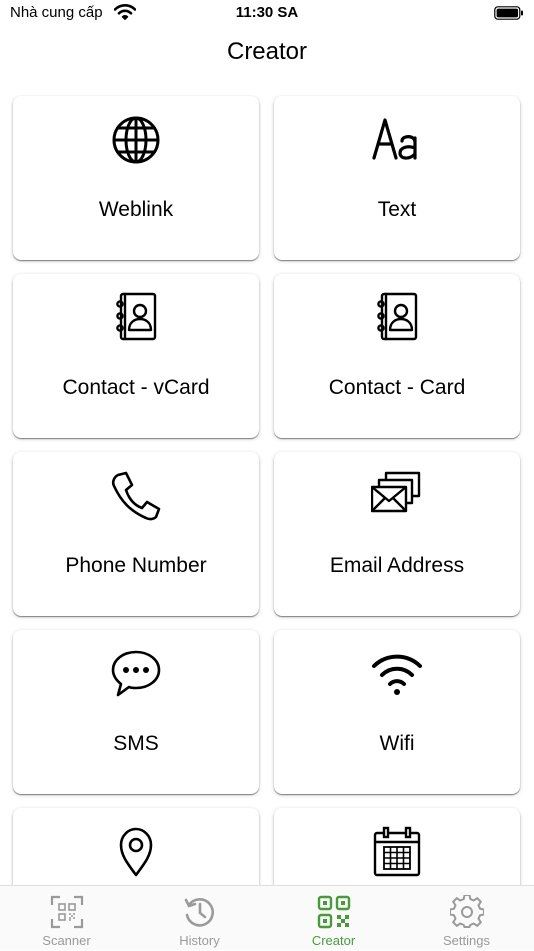 This screenshot has height=951, width=534. I want to click on card-wifi: Wifi, so click(397, 712).